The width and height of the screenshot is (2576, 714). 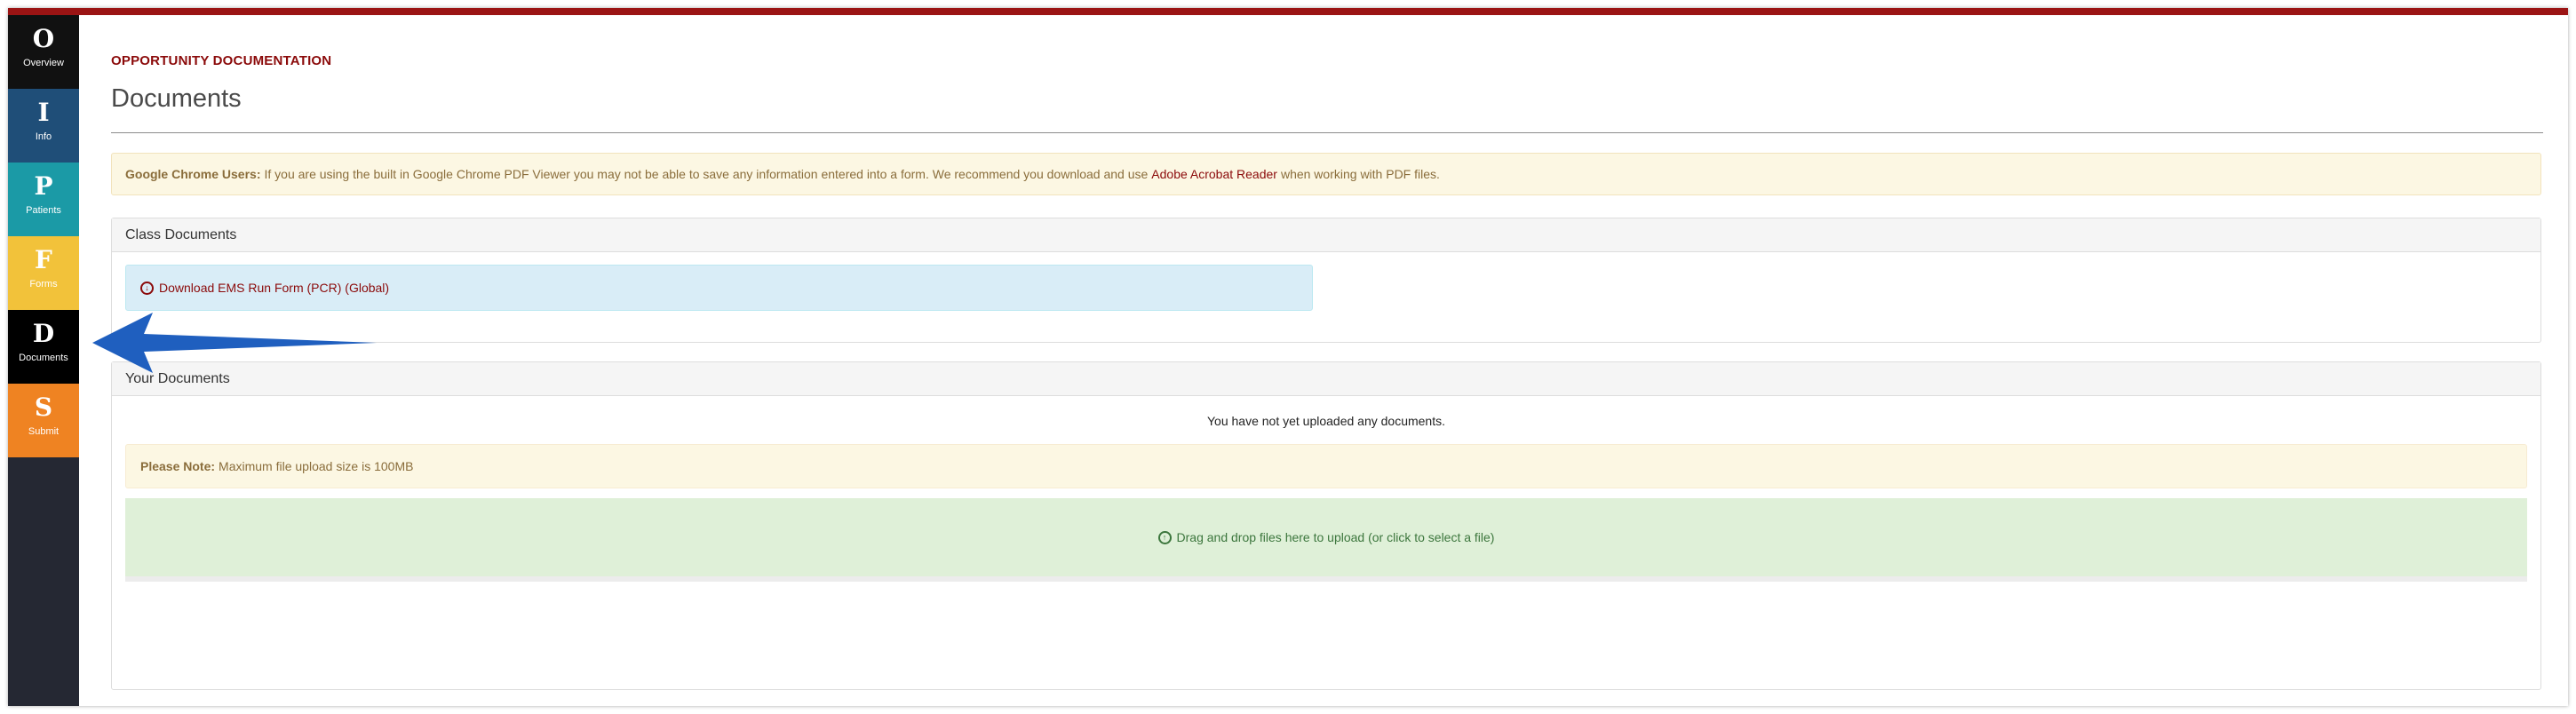 I want to click on empty-documents-message: You have not yet uploaded any documents., so click(x=1326, y=421).